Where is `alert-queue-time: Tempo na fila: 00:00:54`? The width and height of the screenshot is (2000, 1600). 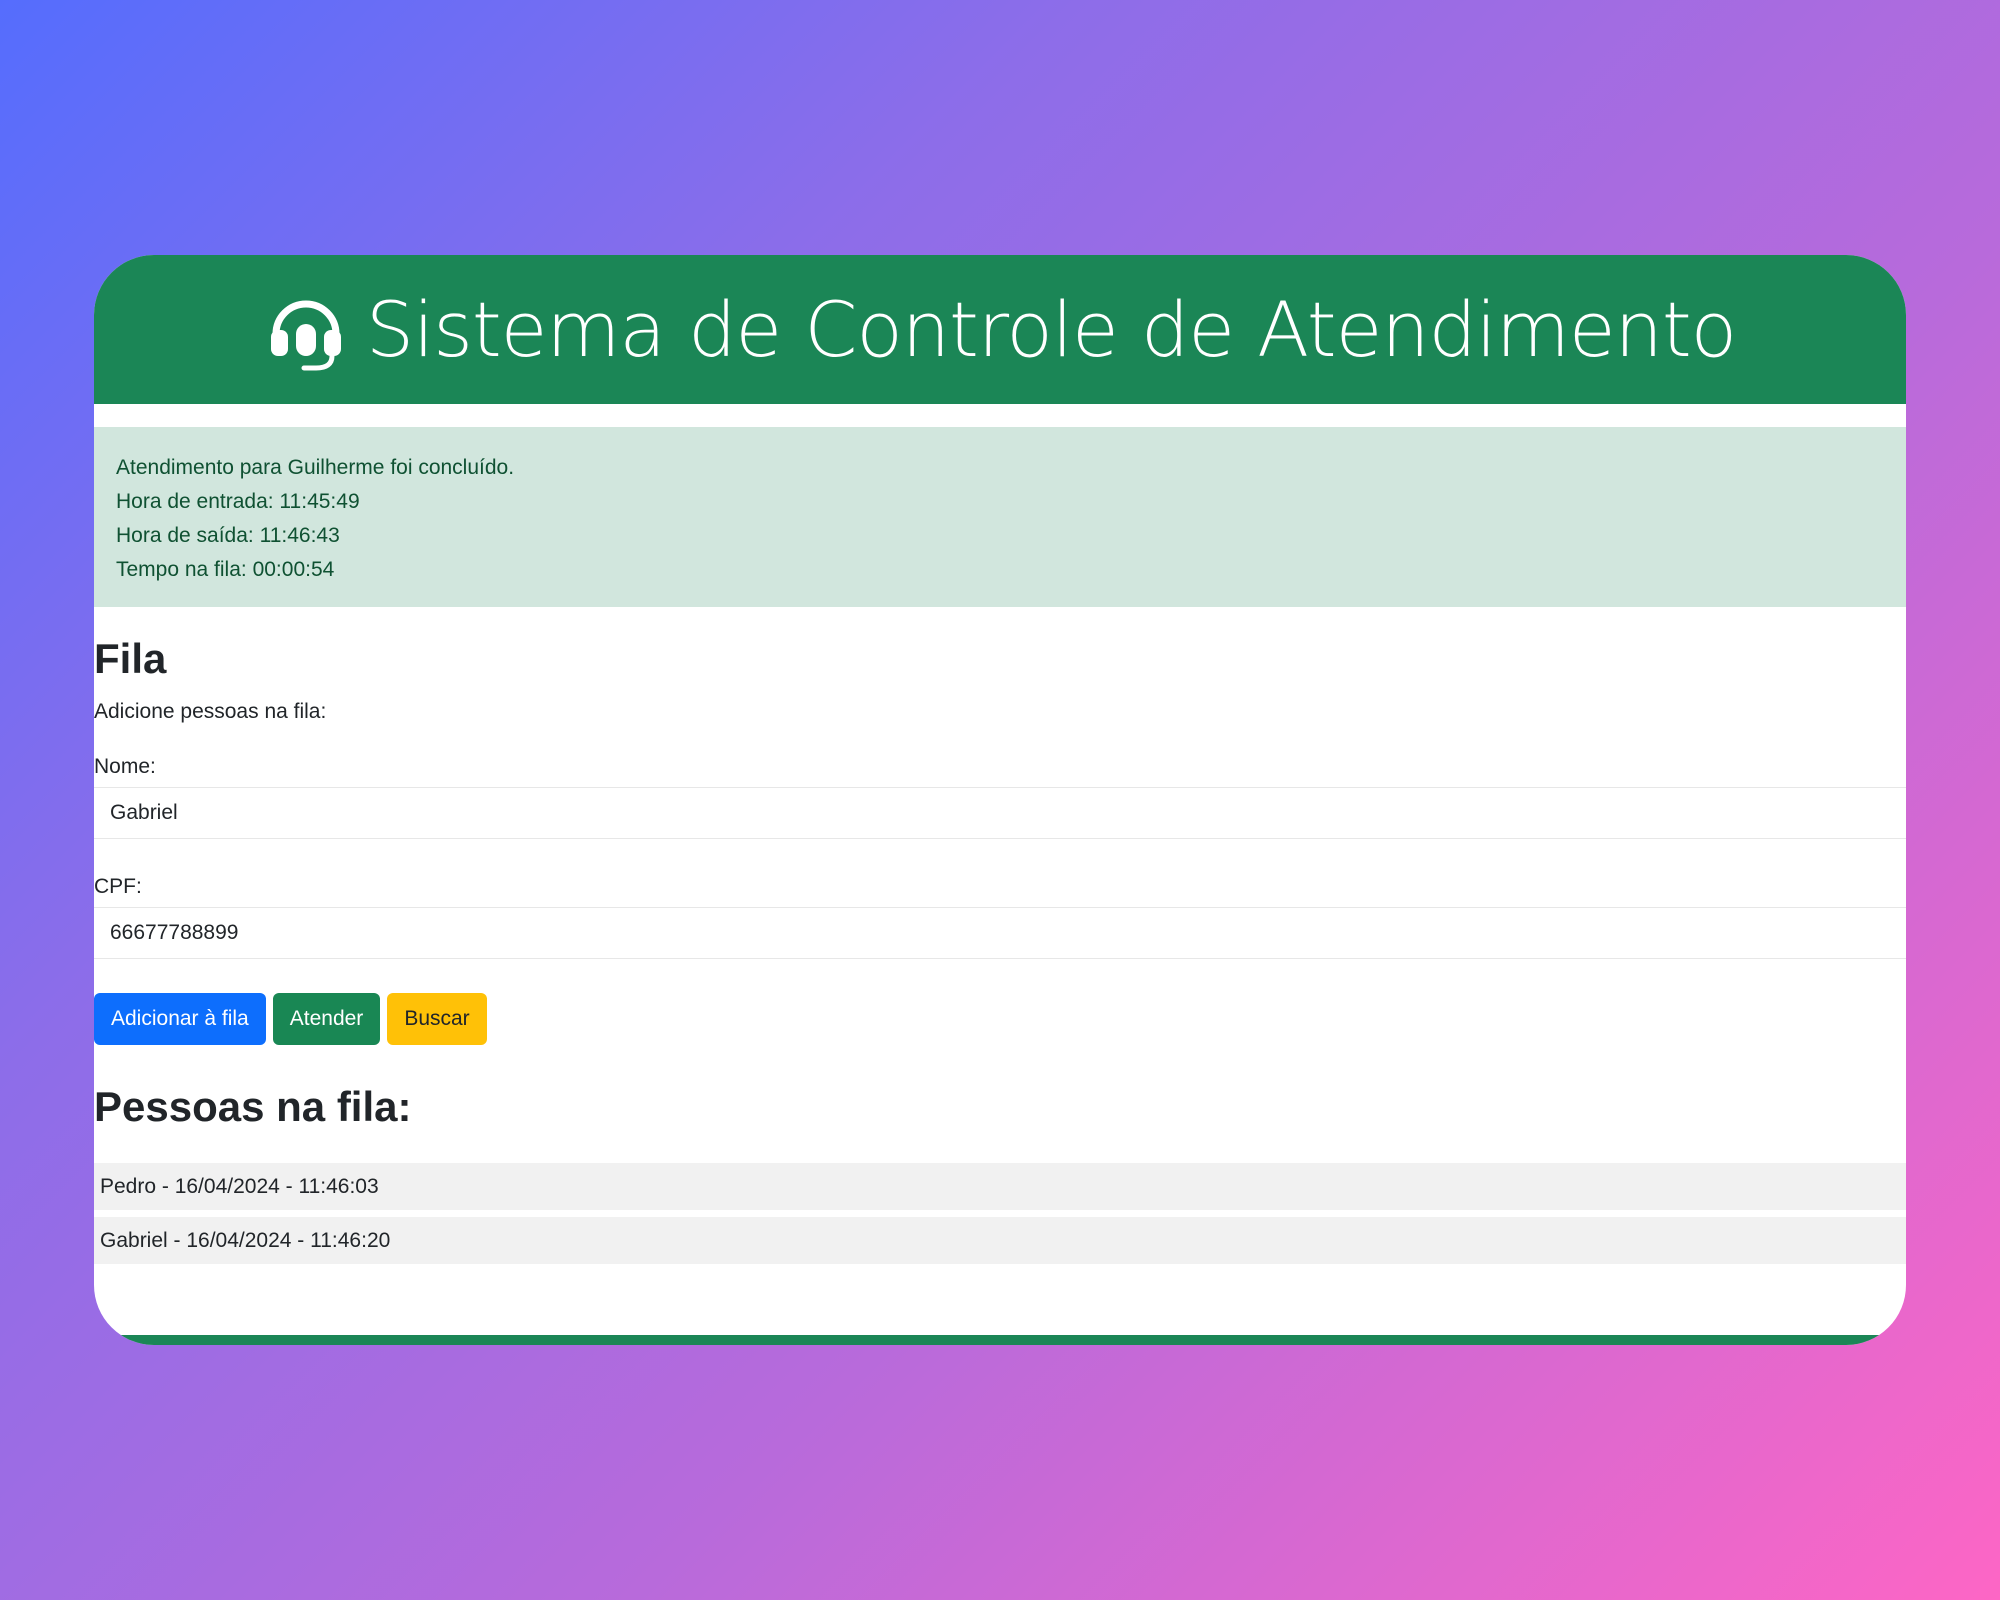 alert-queue-time: Tempo na fila: 00:00:54 is located at coordinates (225, 569).